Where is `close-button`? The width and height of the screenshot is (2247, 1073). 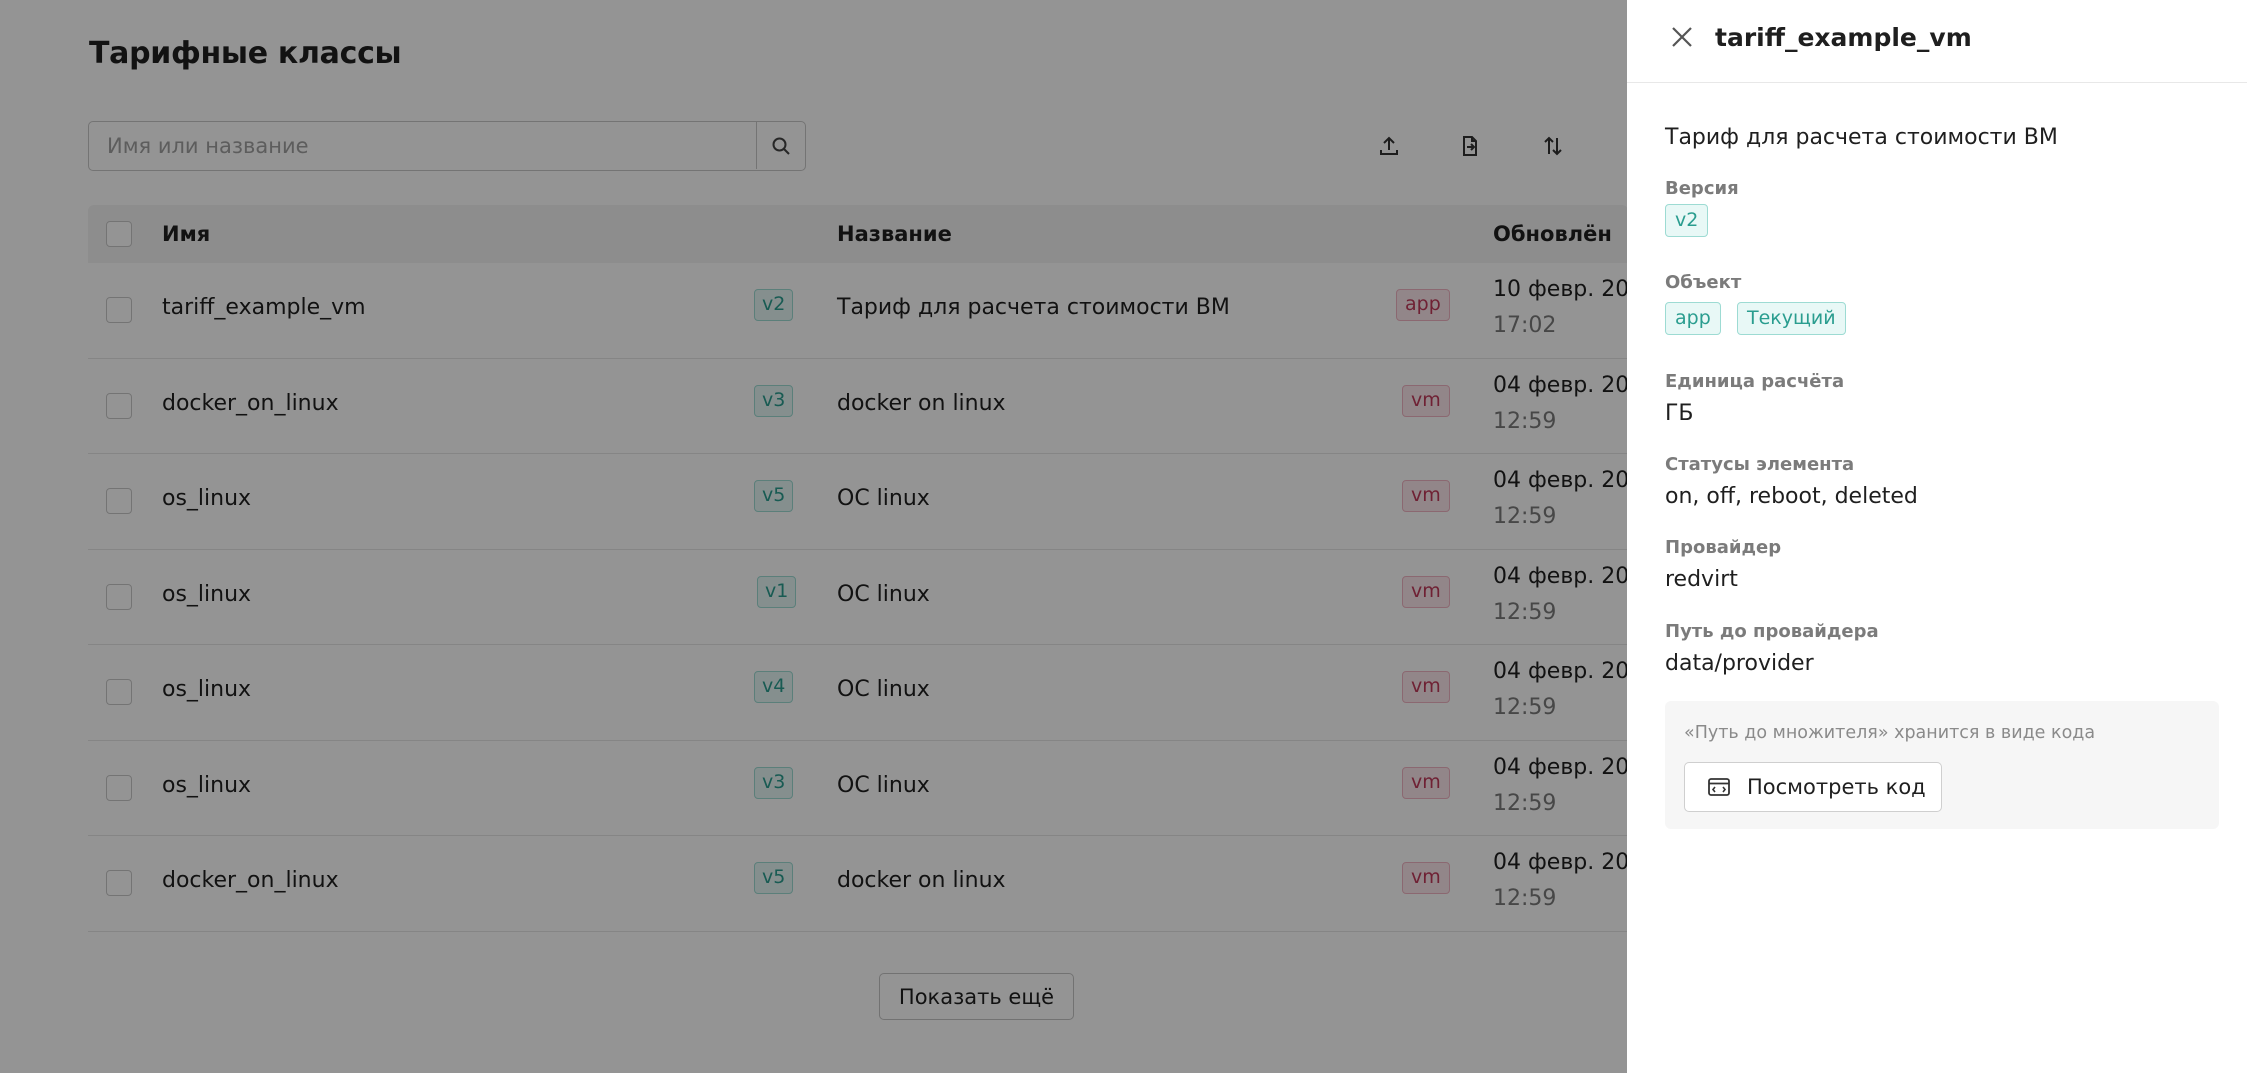
close-button is located at coordinates (1682, 37).